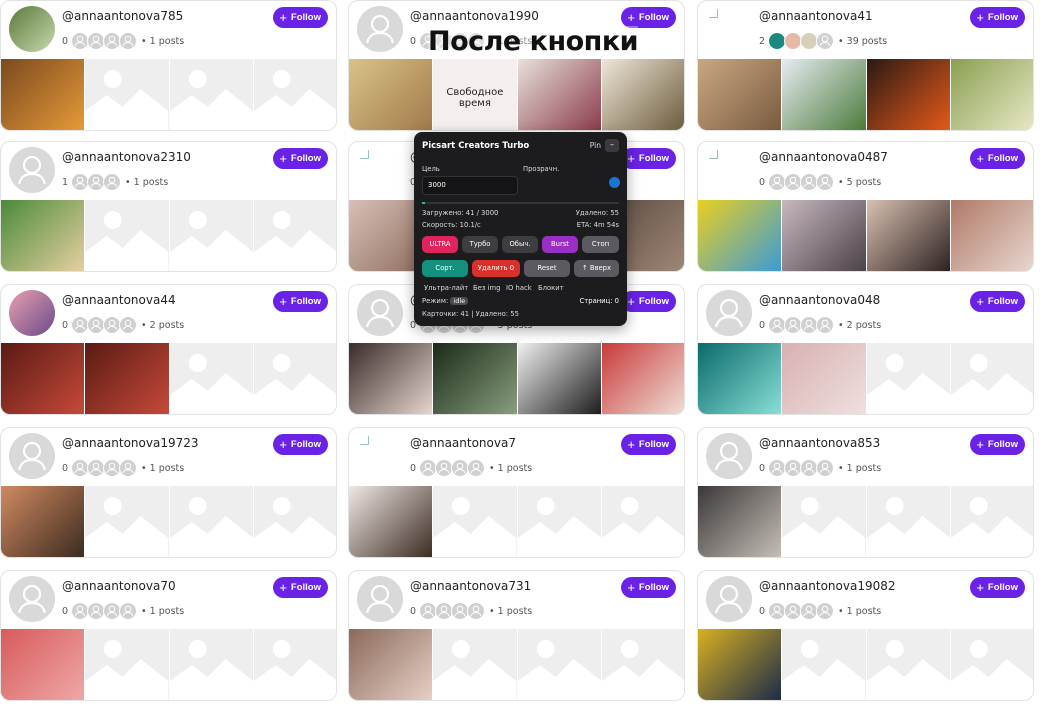  Describe the element at coordinates (819, 300) in the screenshot. I see `username: @annaantonova048` at that location.